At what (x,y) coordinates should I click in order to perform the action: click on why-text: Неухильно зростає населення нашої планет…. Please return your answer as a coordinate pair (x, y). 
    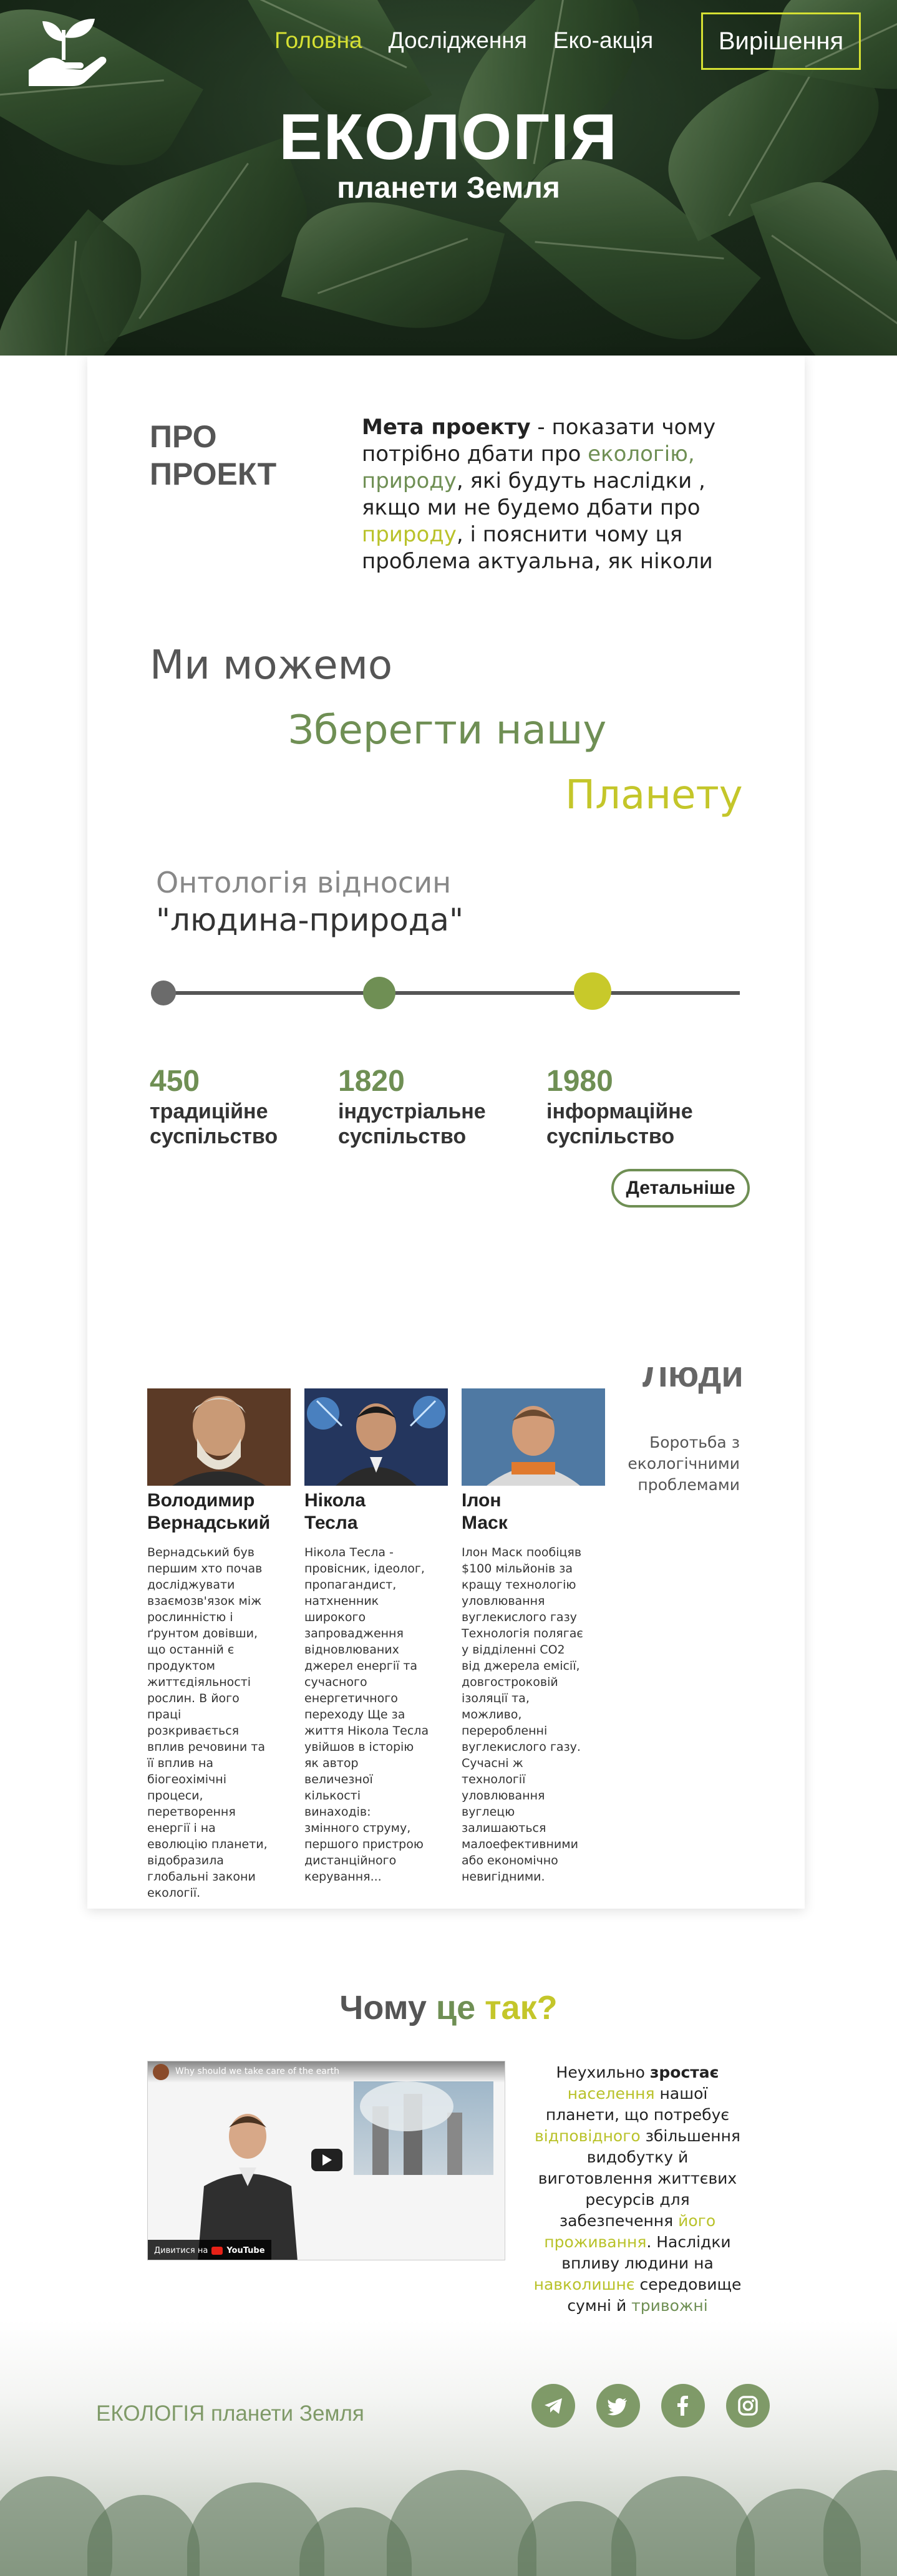
    Looking at the image, I should click on (637, 2189).